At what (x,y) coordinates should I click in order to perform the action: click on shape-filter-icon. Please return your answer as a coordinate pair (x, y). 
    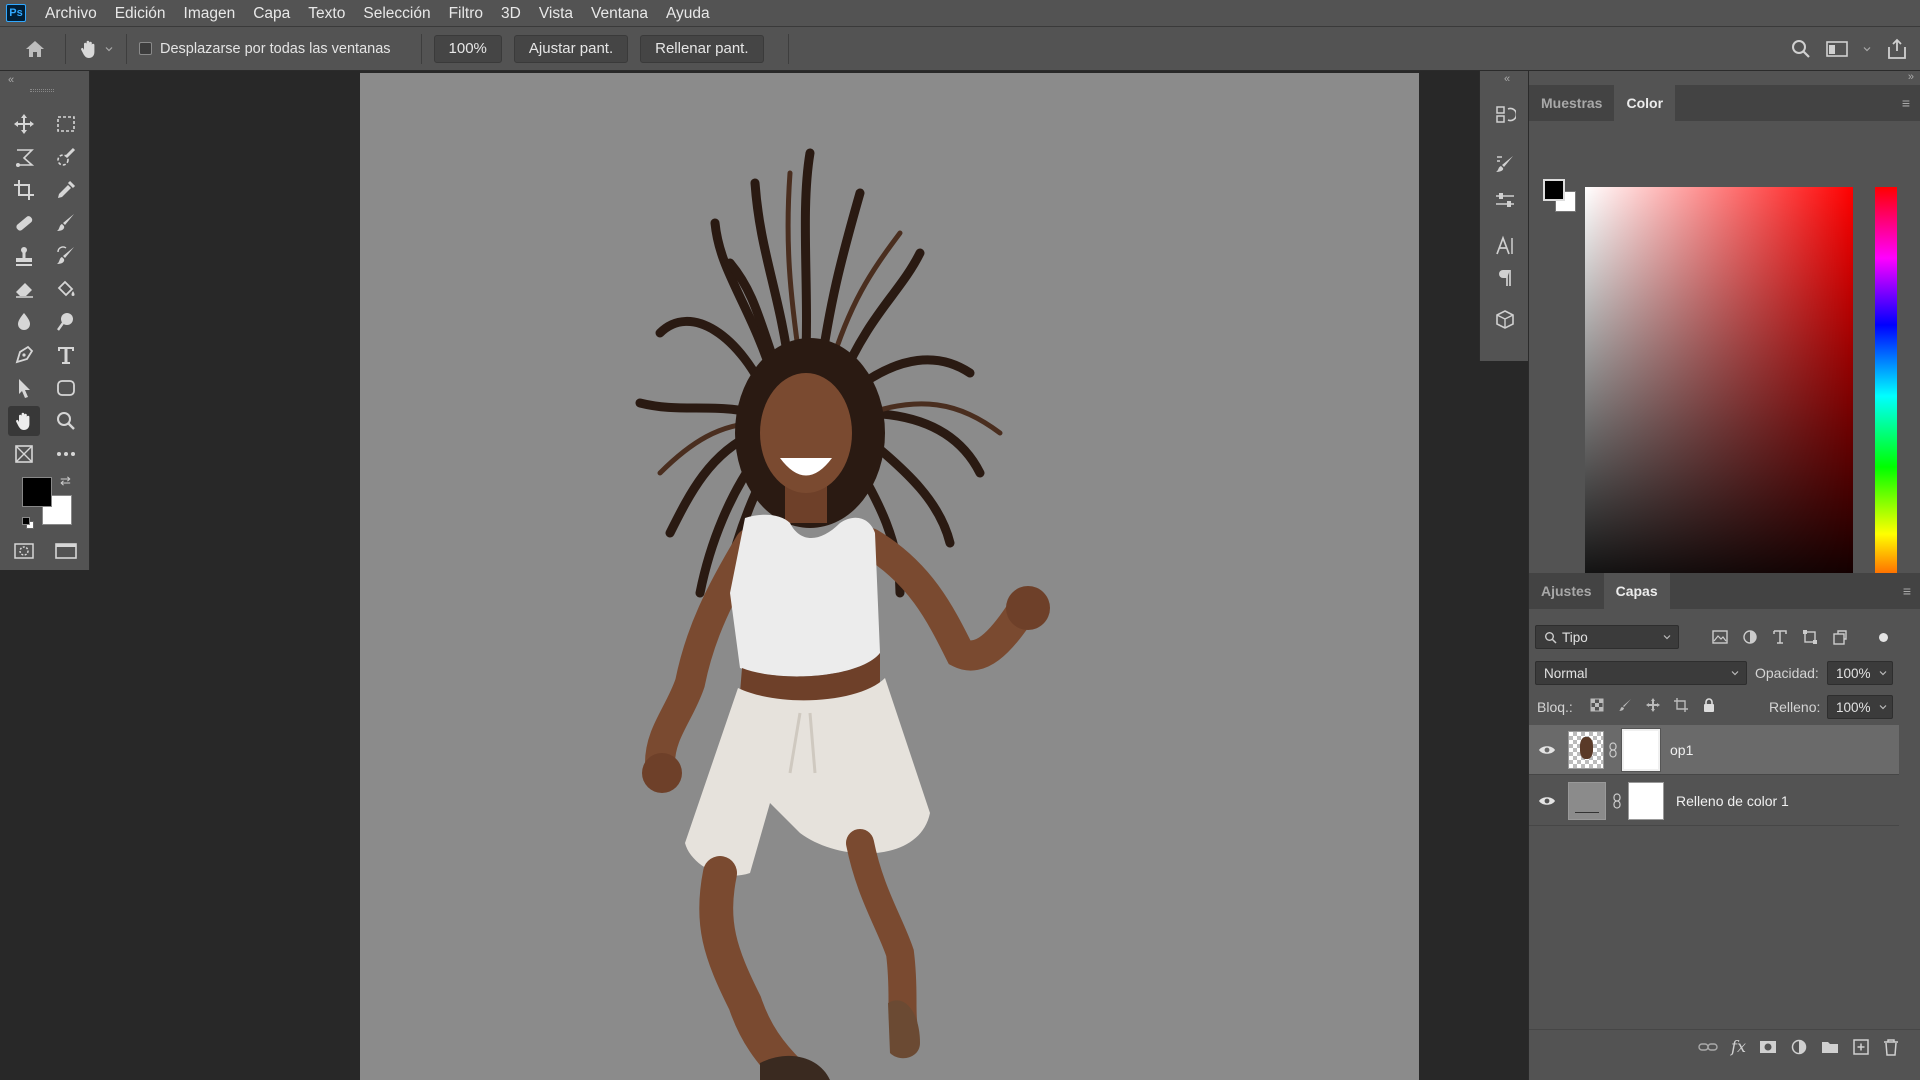
    Looking at the image, I should click on (1810, 637).